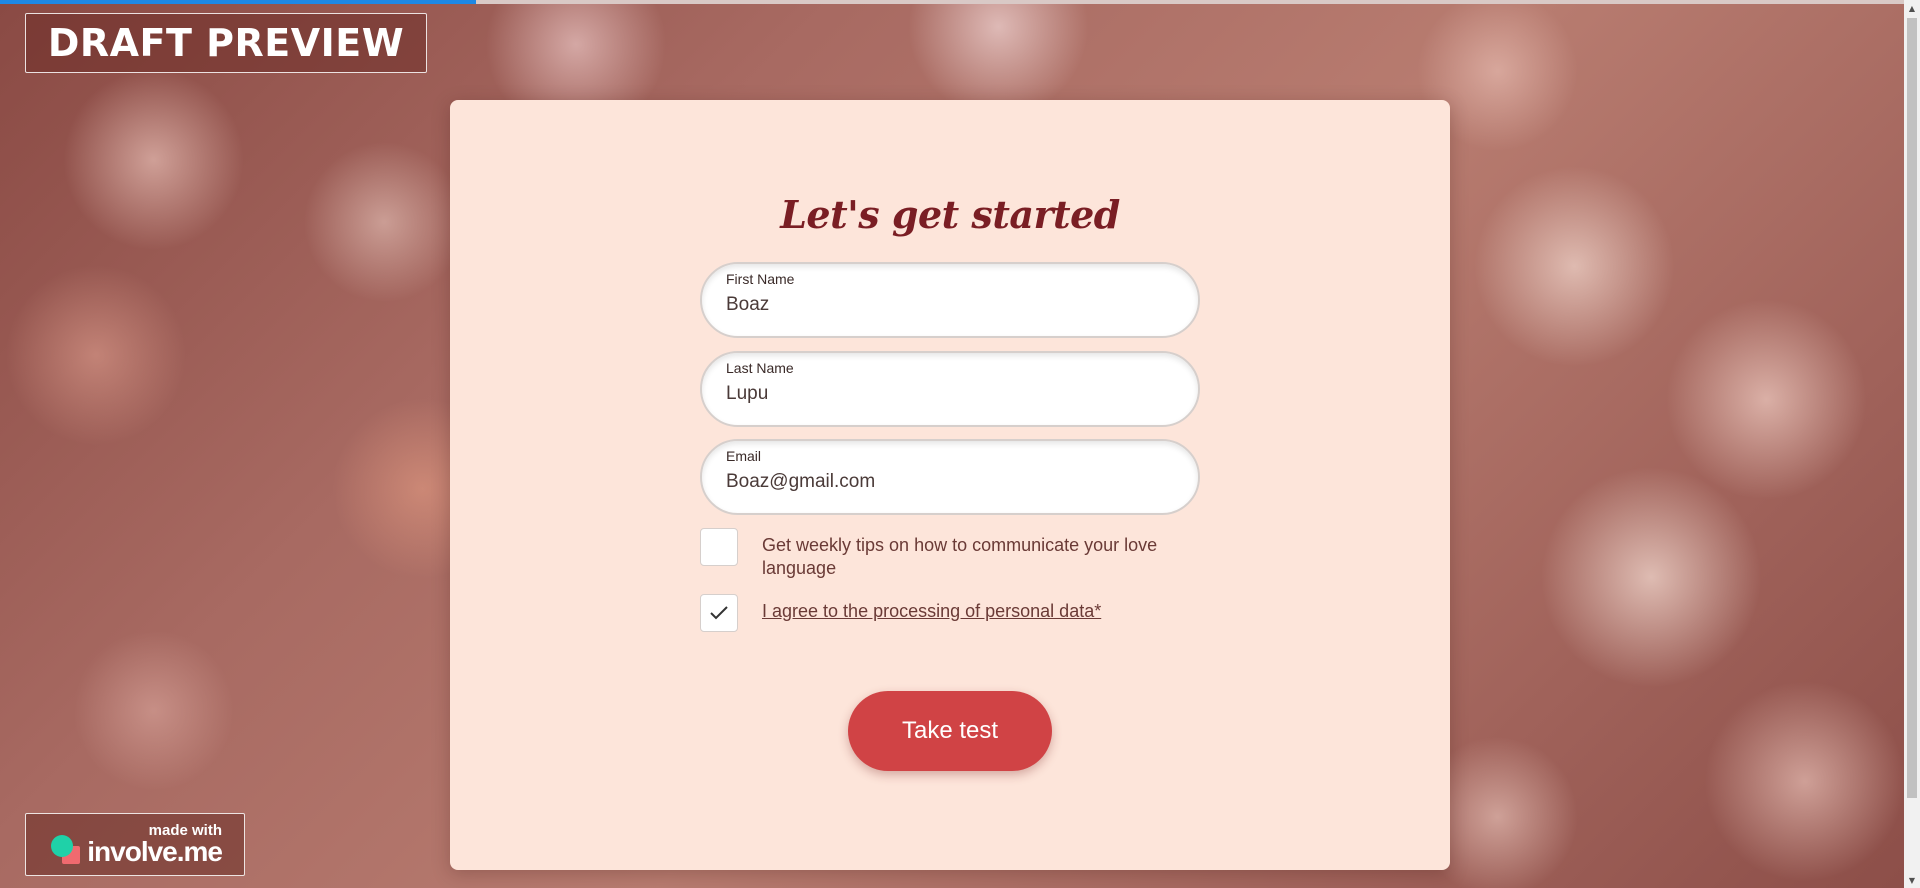 The image size is (1920, 888). I want to click on page-title: Let's get started, so click(950, 214).